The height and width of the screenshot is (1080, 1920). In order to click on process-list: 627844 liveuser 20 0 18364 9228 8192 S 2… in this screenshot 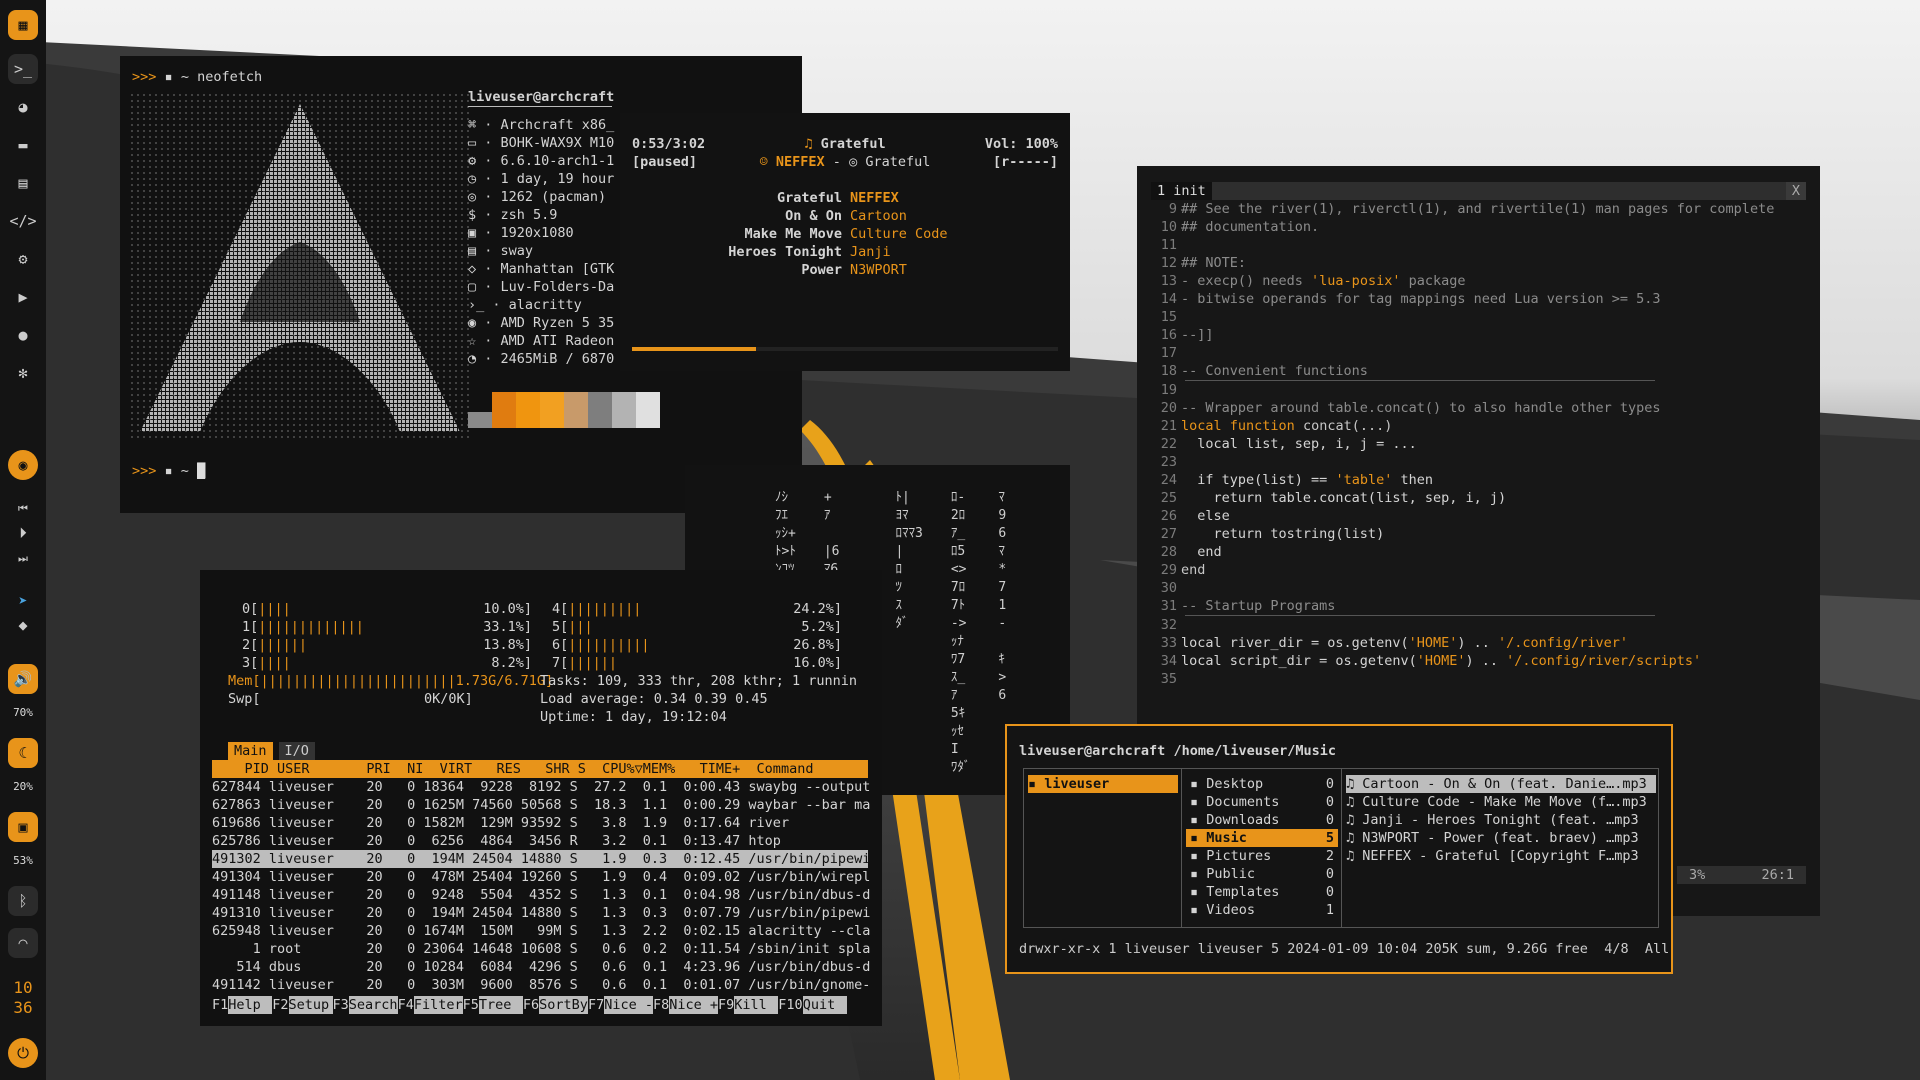, I will do `click(541, 886)`.